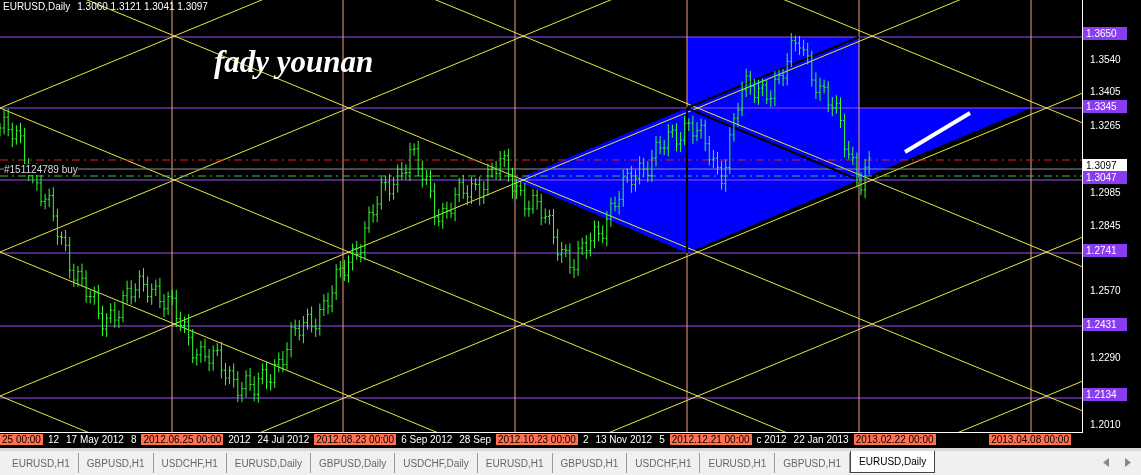 The image size is (1141, 475). Describe the element at coordinates (1105, 165) in the screenshot. I see `price-level-badge: 1.3097` at that location.